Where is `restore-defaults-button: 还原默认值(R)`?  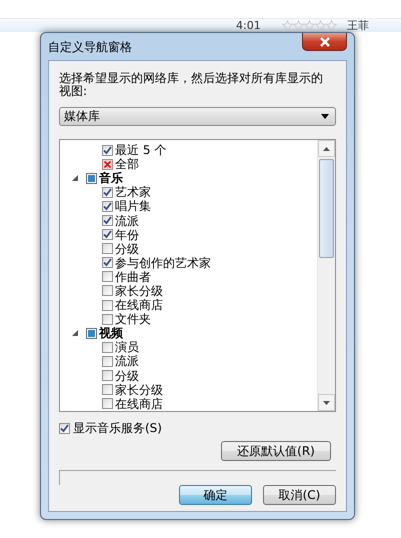 restore-defaults-button: 还原默认值(R) is located at coordinates (276, 451).